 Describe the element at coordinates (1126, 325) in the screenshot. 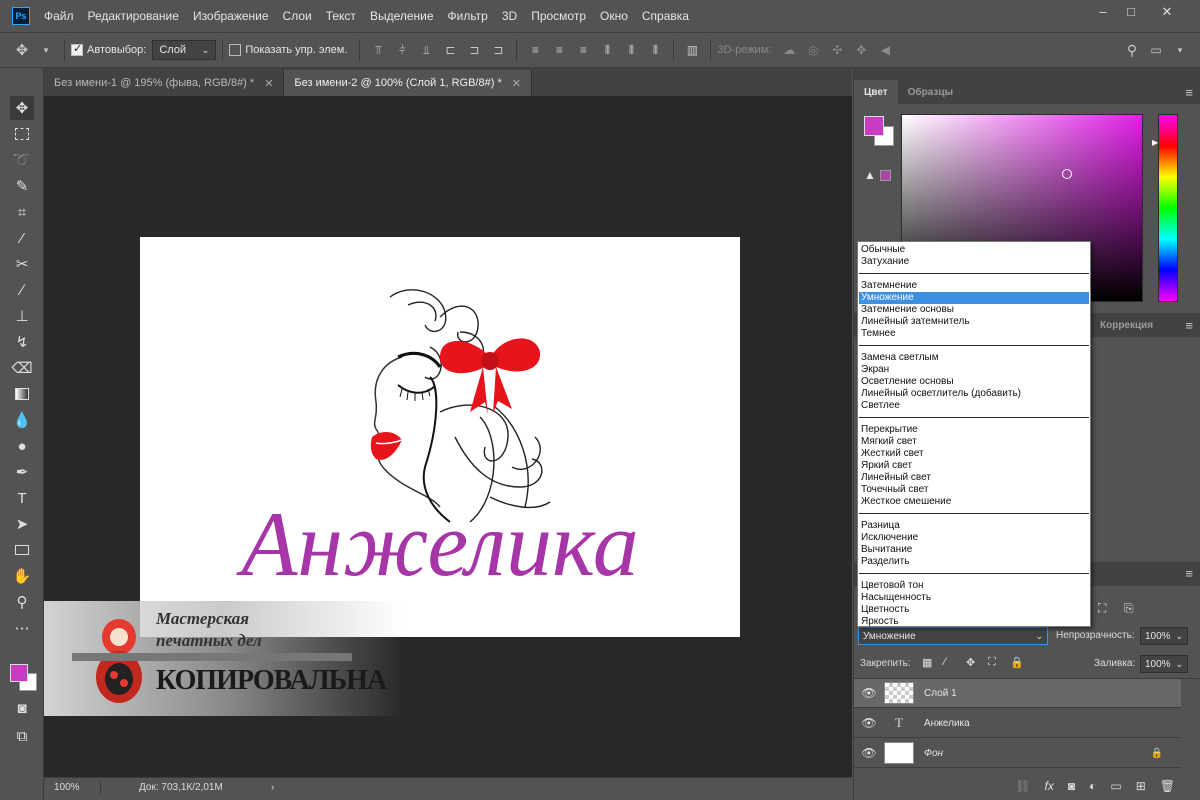

I see `tab-adjustments: Коррекция` at that location.